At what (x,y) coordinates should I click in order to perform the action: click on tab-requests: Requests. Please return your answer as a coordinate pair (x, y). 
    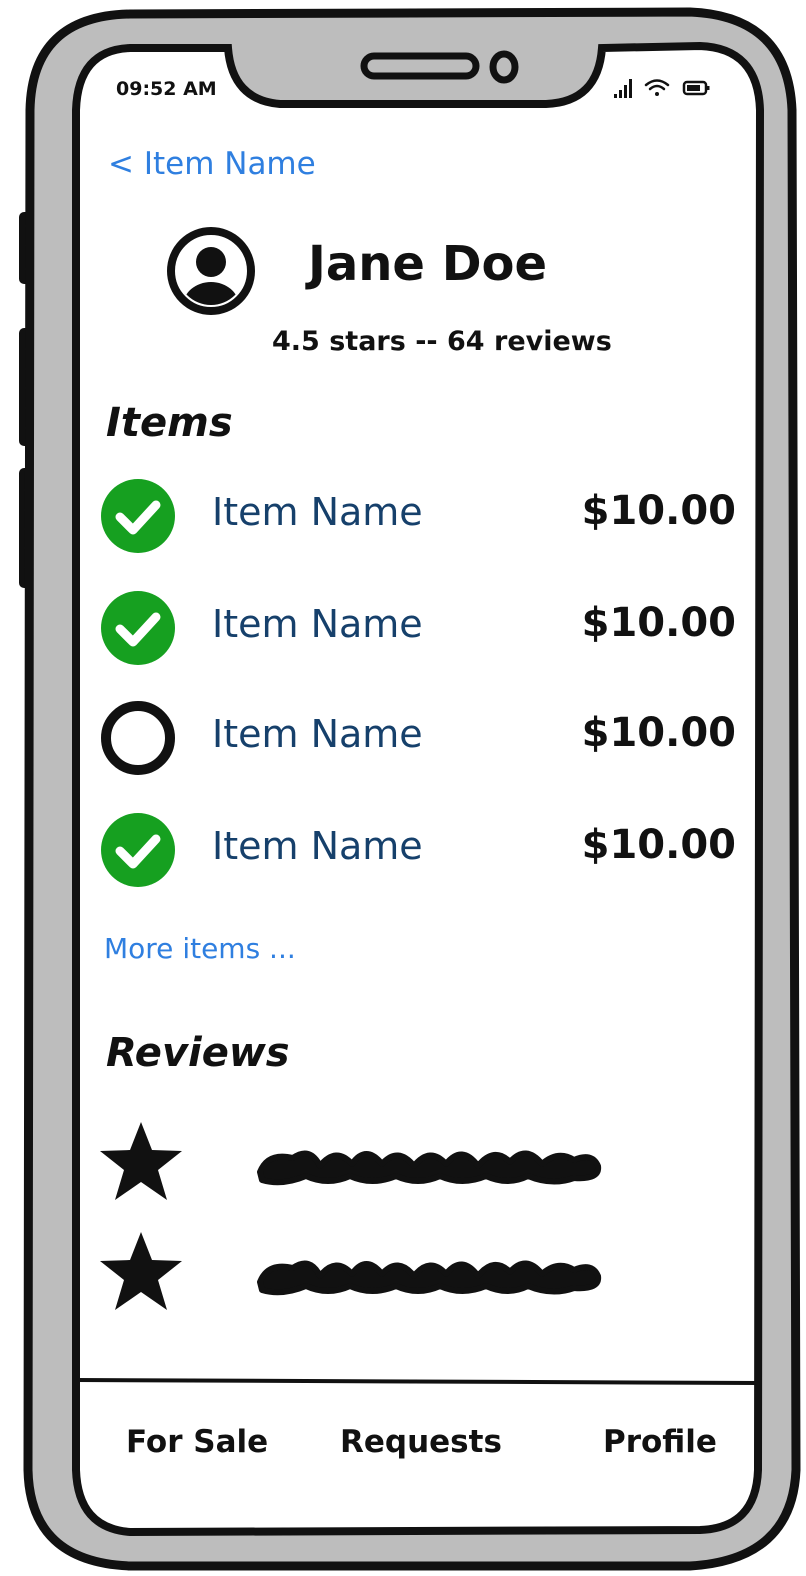
    Looking at the image, I should click on (421, 1442).